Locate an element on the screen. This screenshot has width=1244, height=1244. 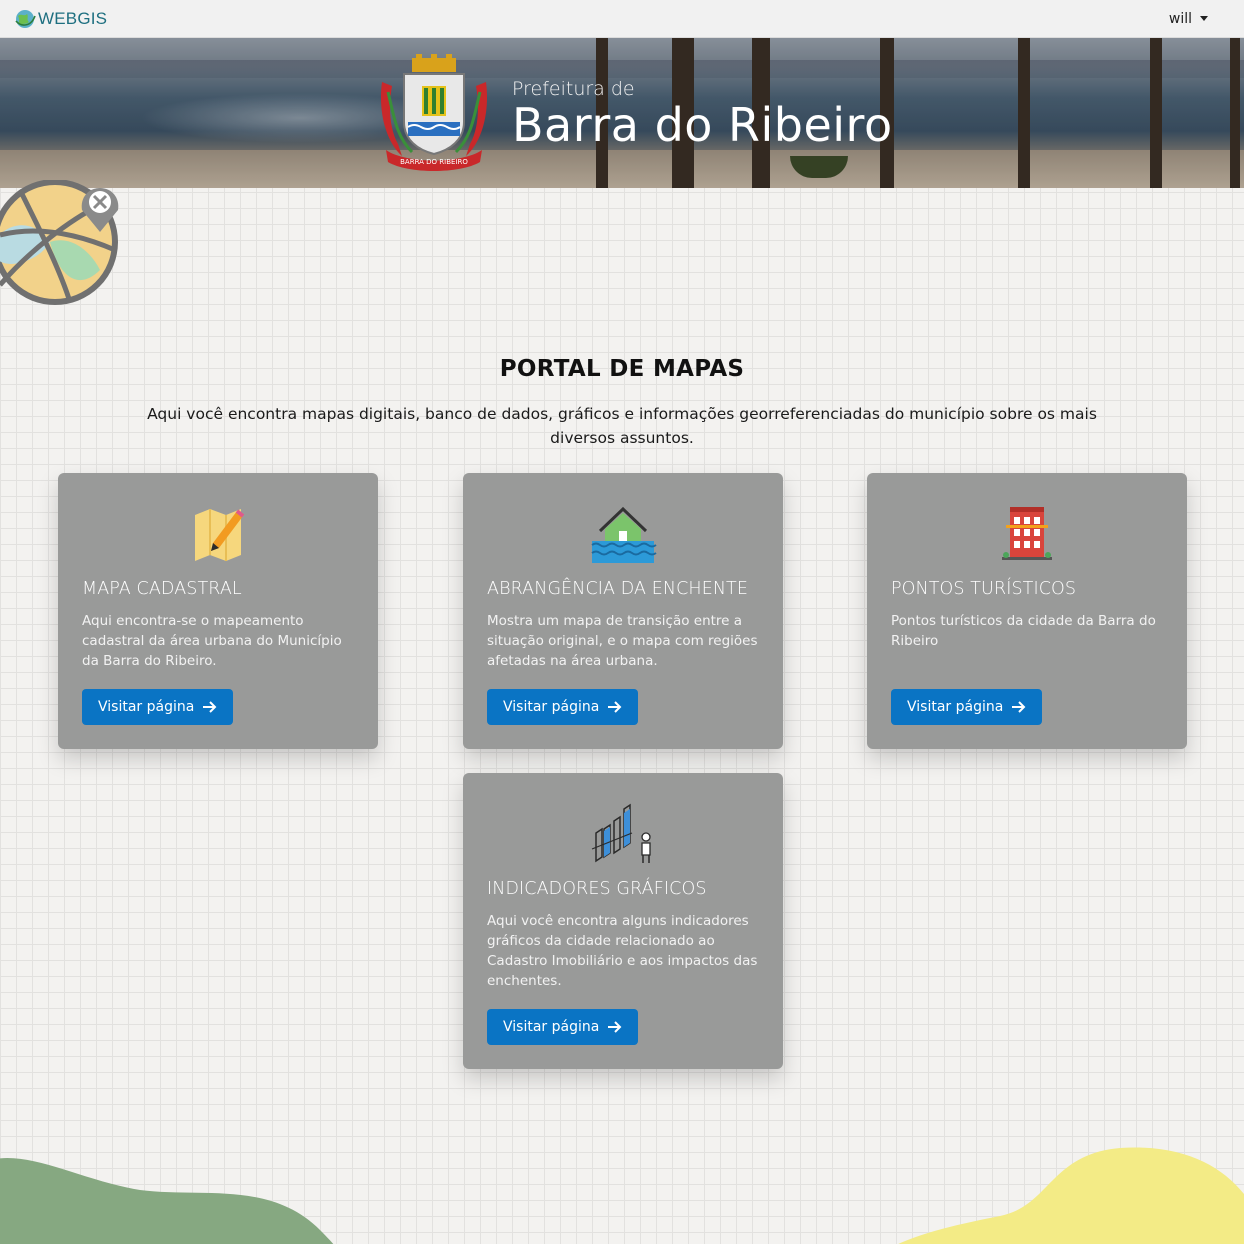
decorative-yellow-blob is located at coordinates (1071, 1195).